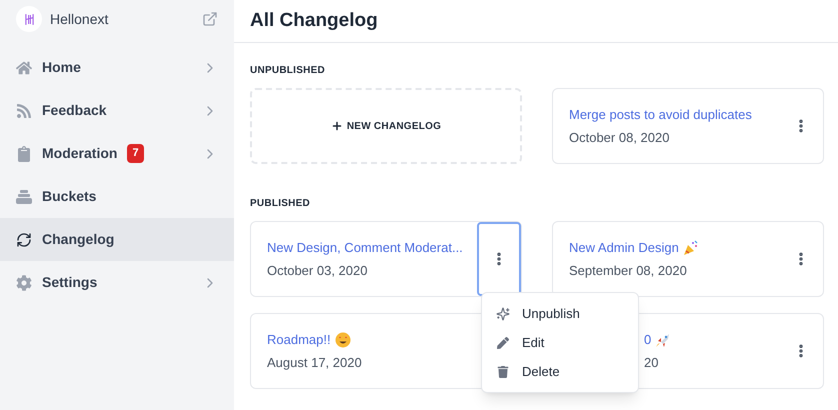  What do you see at coordinates (117, 196) in the screenshot?
I see `sidebar-item: Buckets` at bounding box center [117, 196].